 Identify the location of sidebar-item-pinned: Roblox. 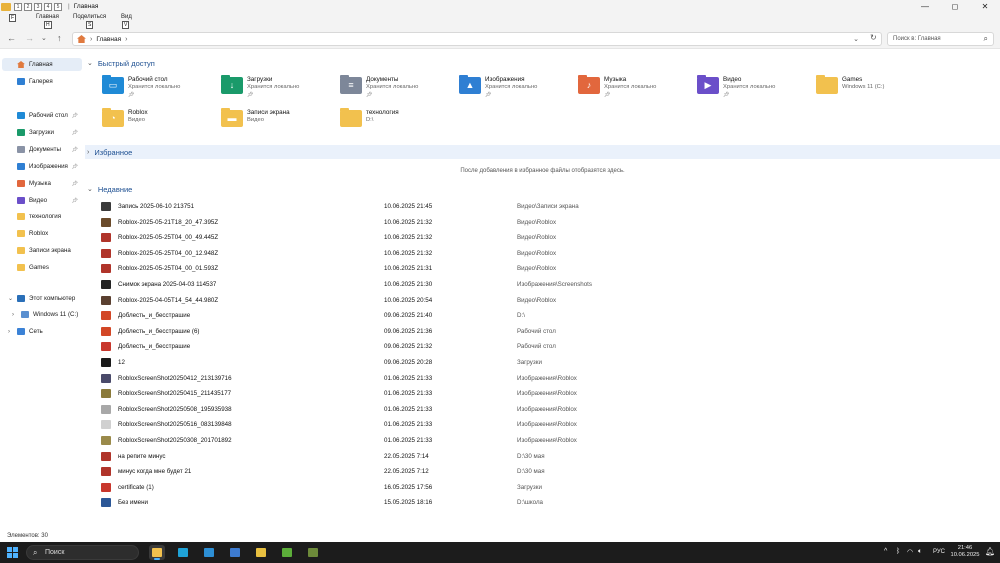
(42, 233).